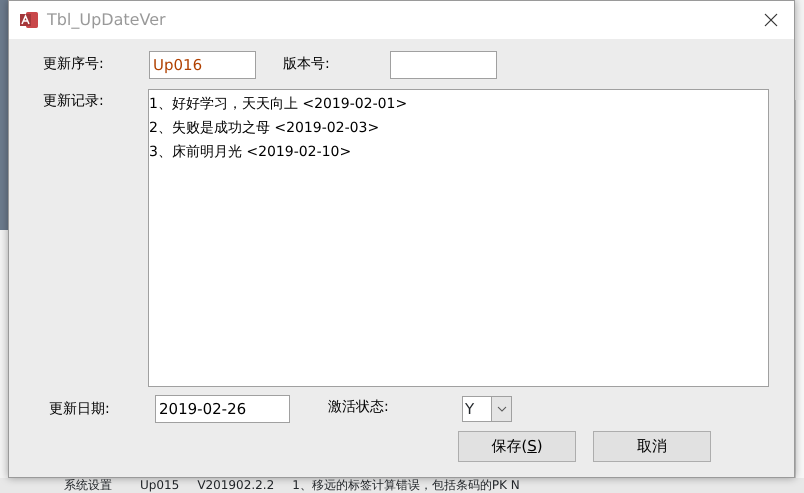 This screenshot has width=804, height=493. I want to click on caret-icon, so click(501, 409).